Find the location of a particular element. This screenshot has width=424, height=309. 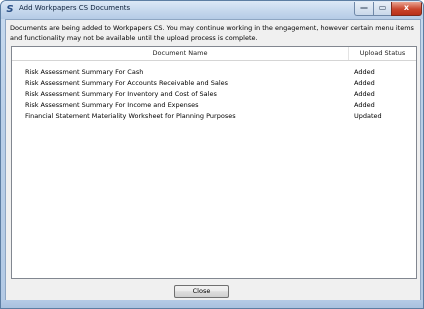

title-bar: S Add Workpapers CS Documents — ▭ x is located at coordinates (212, 10).